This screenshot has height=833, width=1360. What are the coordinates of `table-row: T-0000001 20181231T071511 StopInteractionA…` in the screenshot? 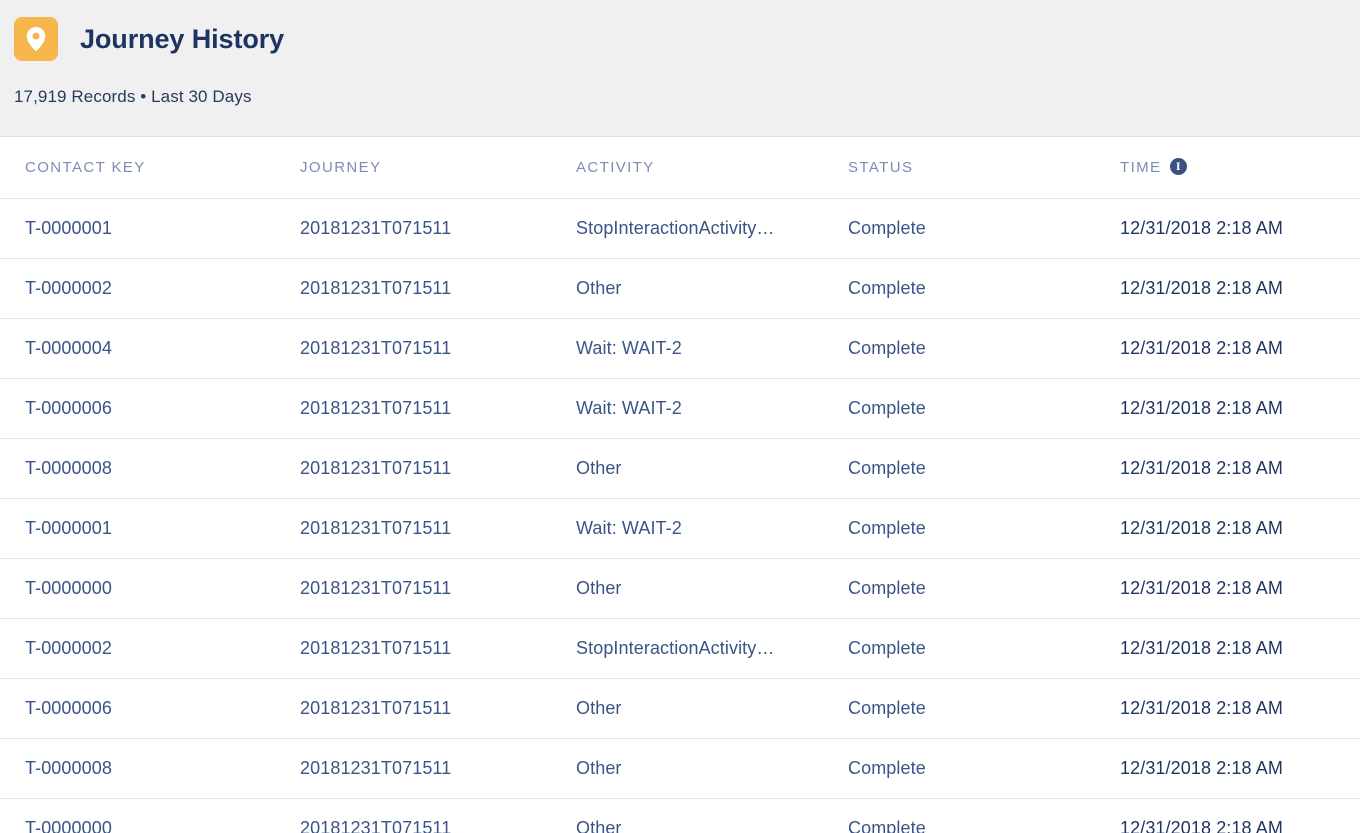 It's located at (680, 228).